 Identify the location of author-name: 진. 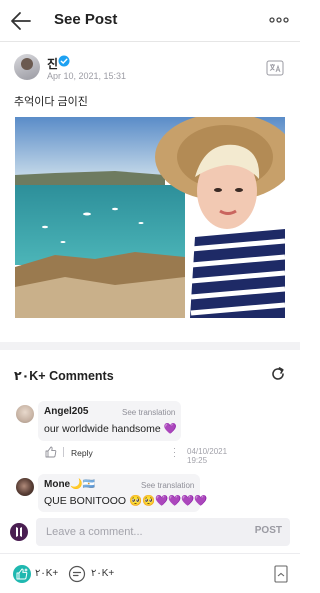
(52, 63).